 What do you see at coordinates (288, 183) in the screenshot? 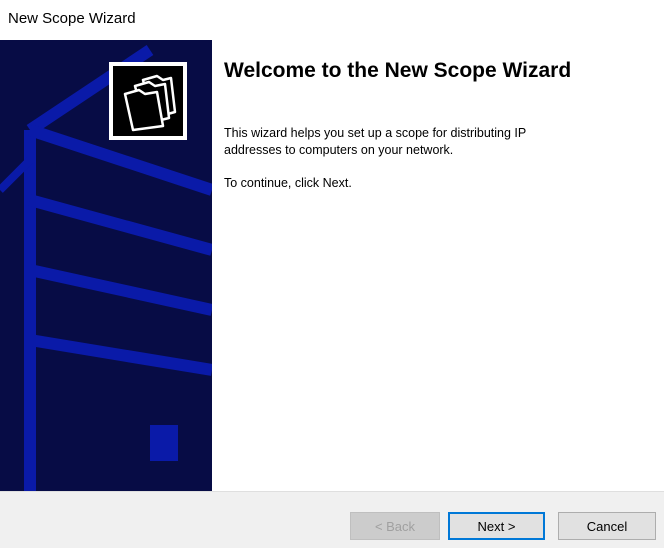
I see `instruction-text: To continue, click Next.` at bounding box center [288, 183].